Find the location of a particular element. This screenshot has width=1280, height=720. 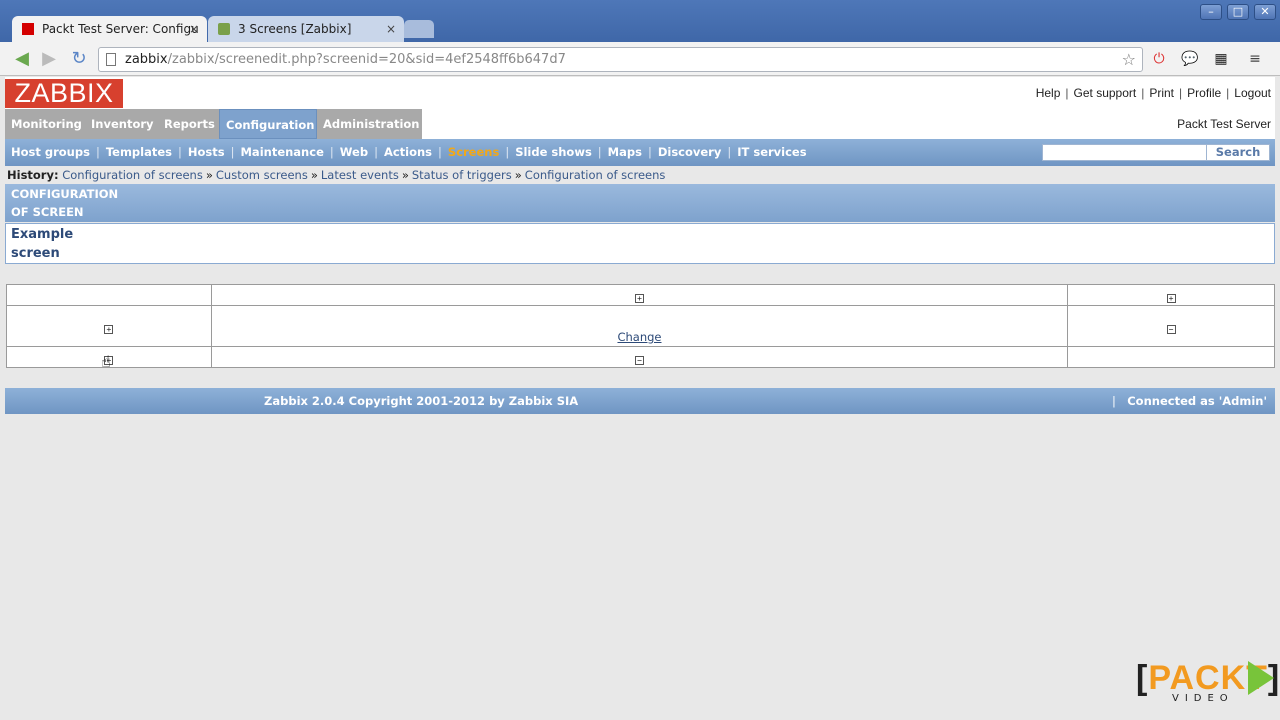

search-button: Search is located at coordinates (1238, 152).